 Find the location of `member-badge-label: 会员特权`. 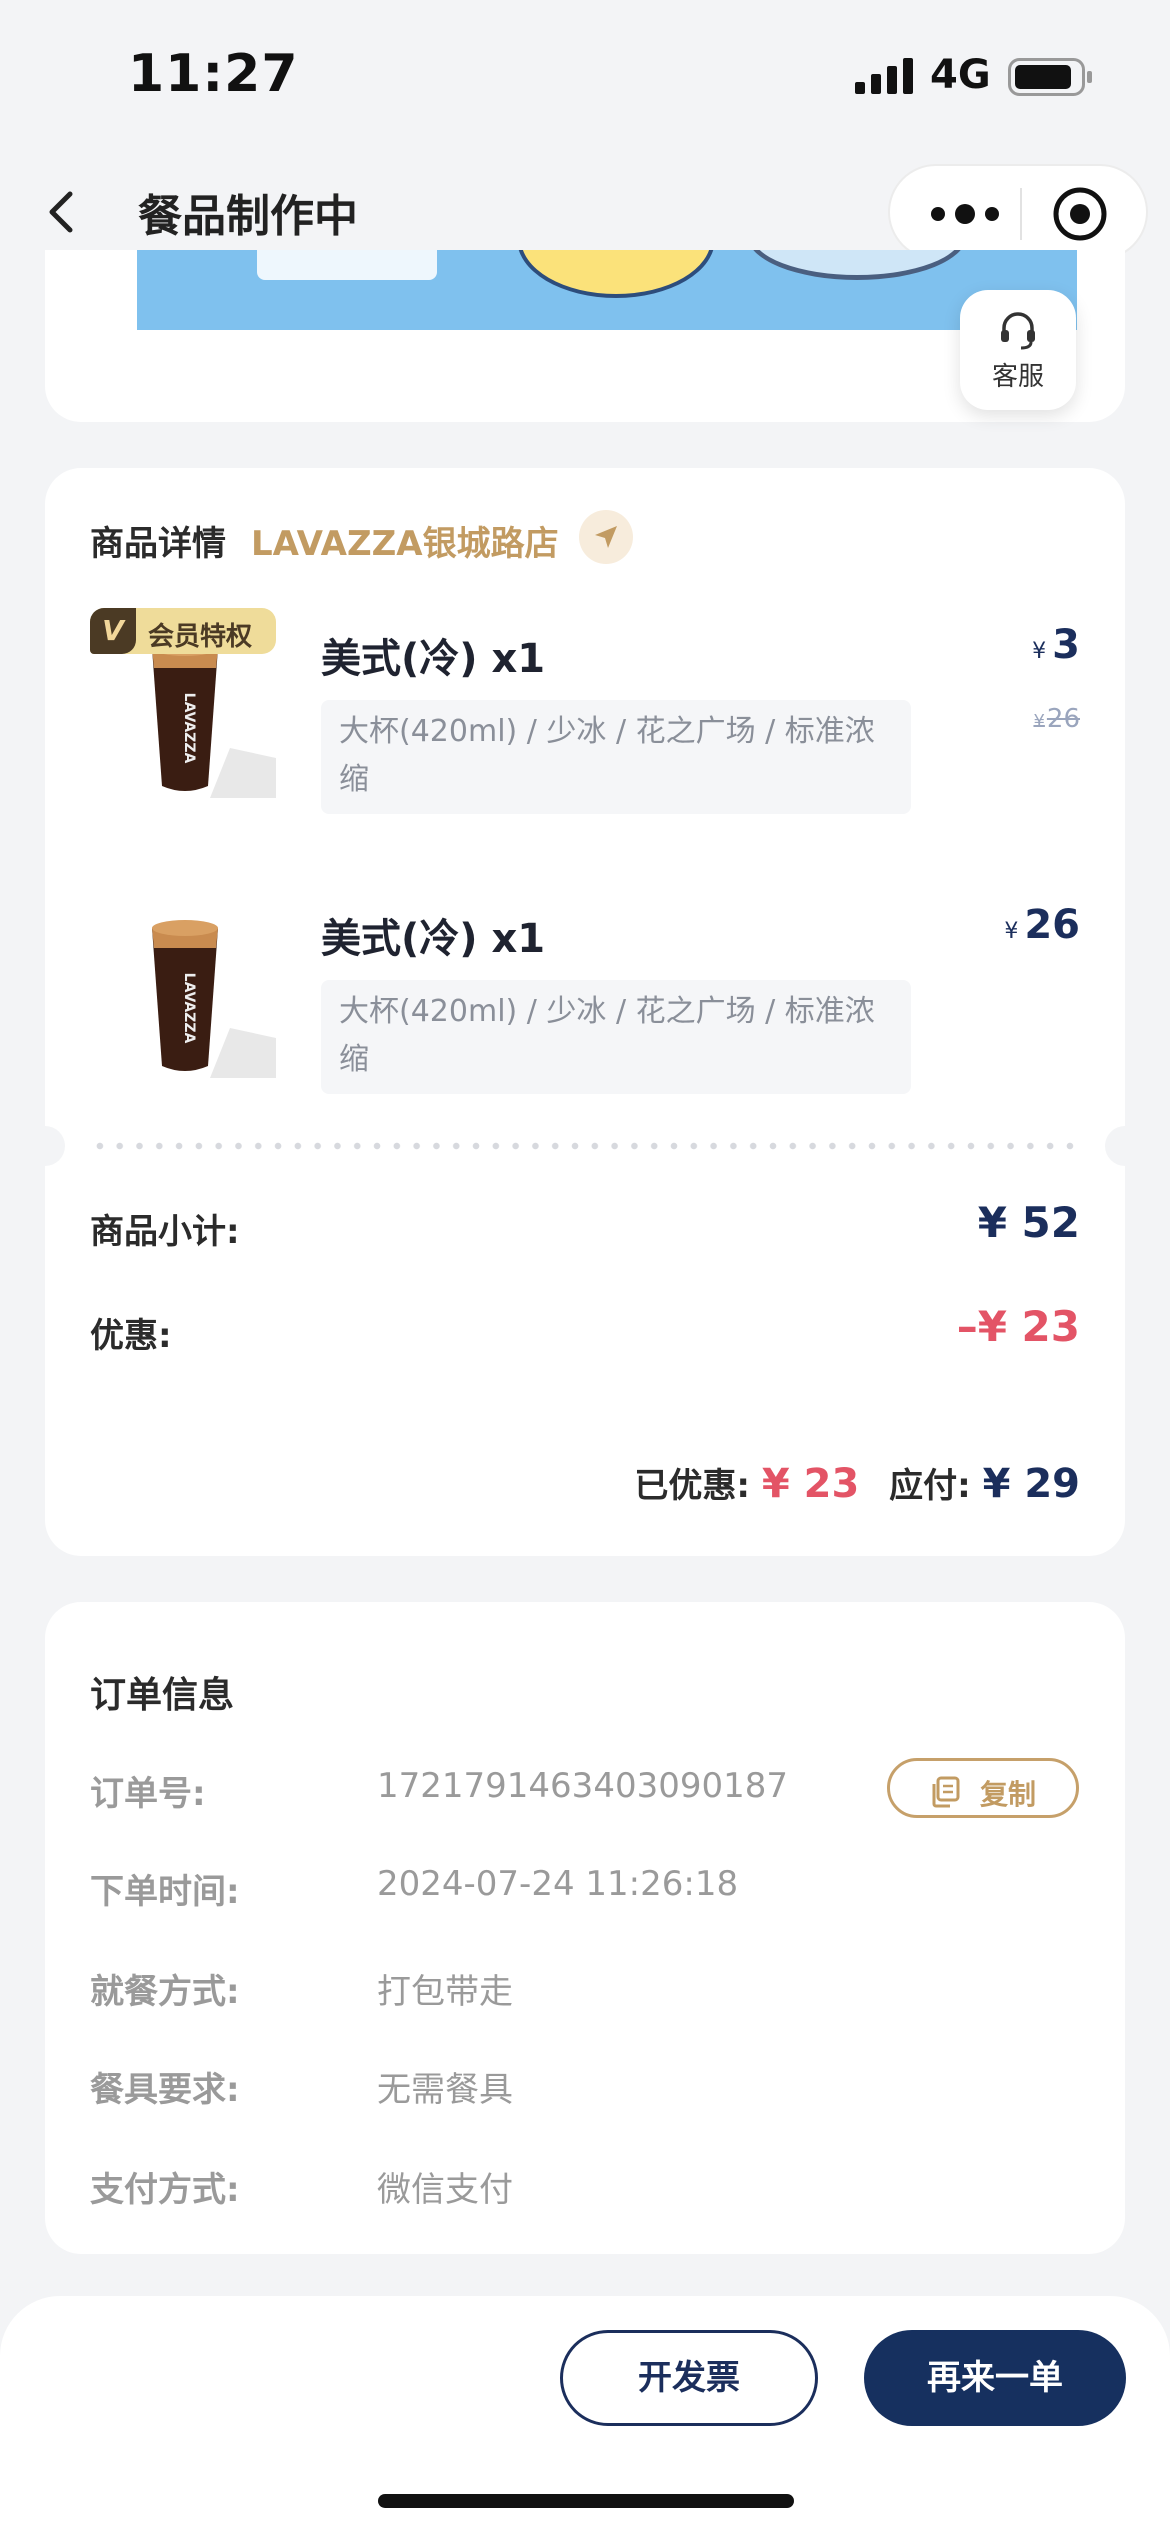

member-badge-label: 会员特权 is located at coordinates (200, 637).